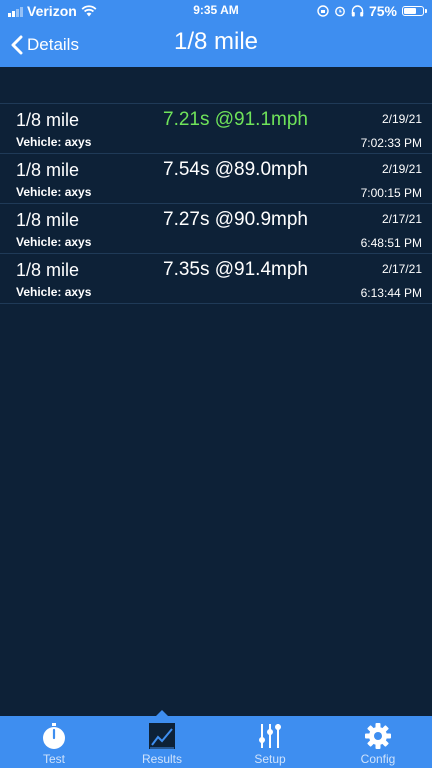 The height and width of the screenshot is (768, 432). What do you see at coordinates (53, 759) in the screenshot?
I see `tab-label: Test` at bounding box center [53, 759].